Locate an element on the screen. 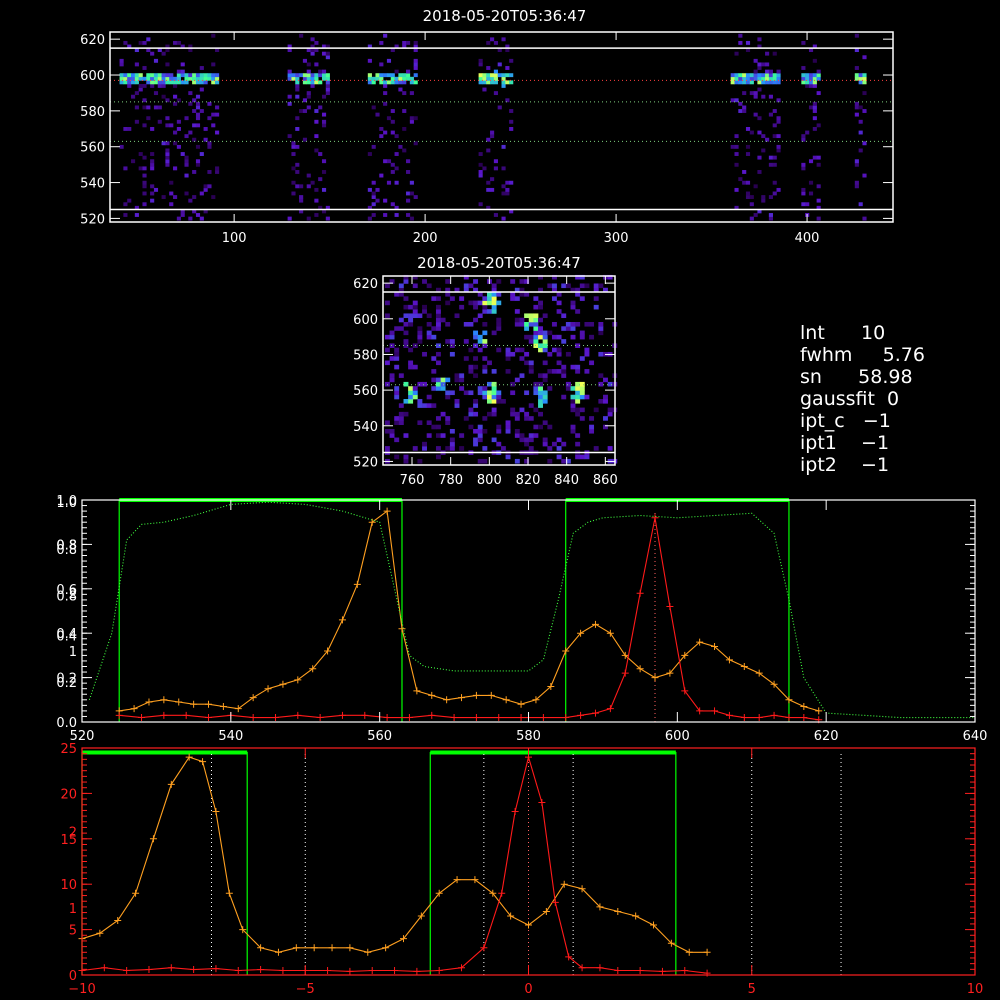 The width and height of the screenshot is (1000, 1000). x-tick-label: 300 is located at coordinates (616, 238).